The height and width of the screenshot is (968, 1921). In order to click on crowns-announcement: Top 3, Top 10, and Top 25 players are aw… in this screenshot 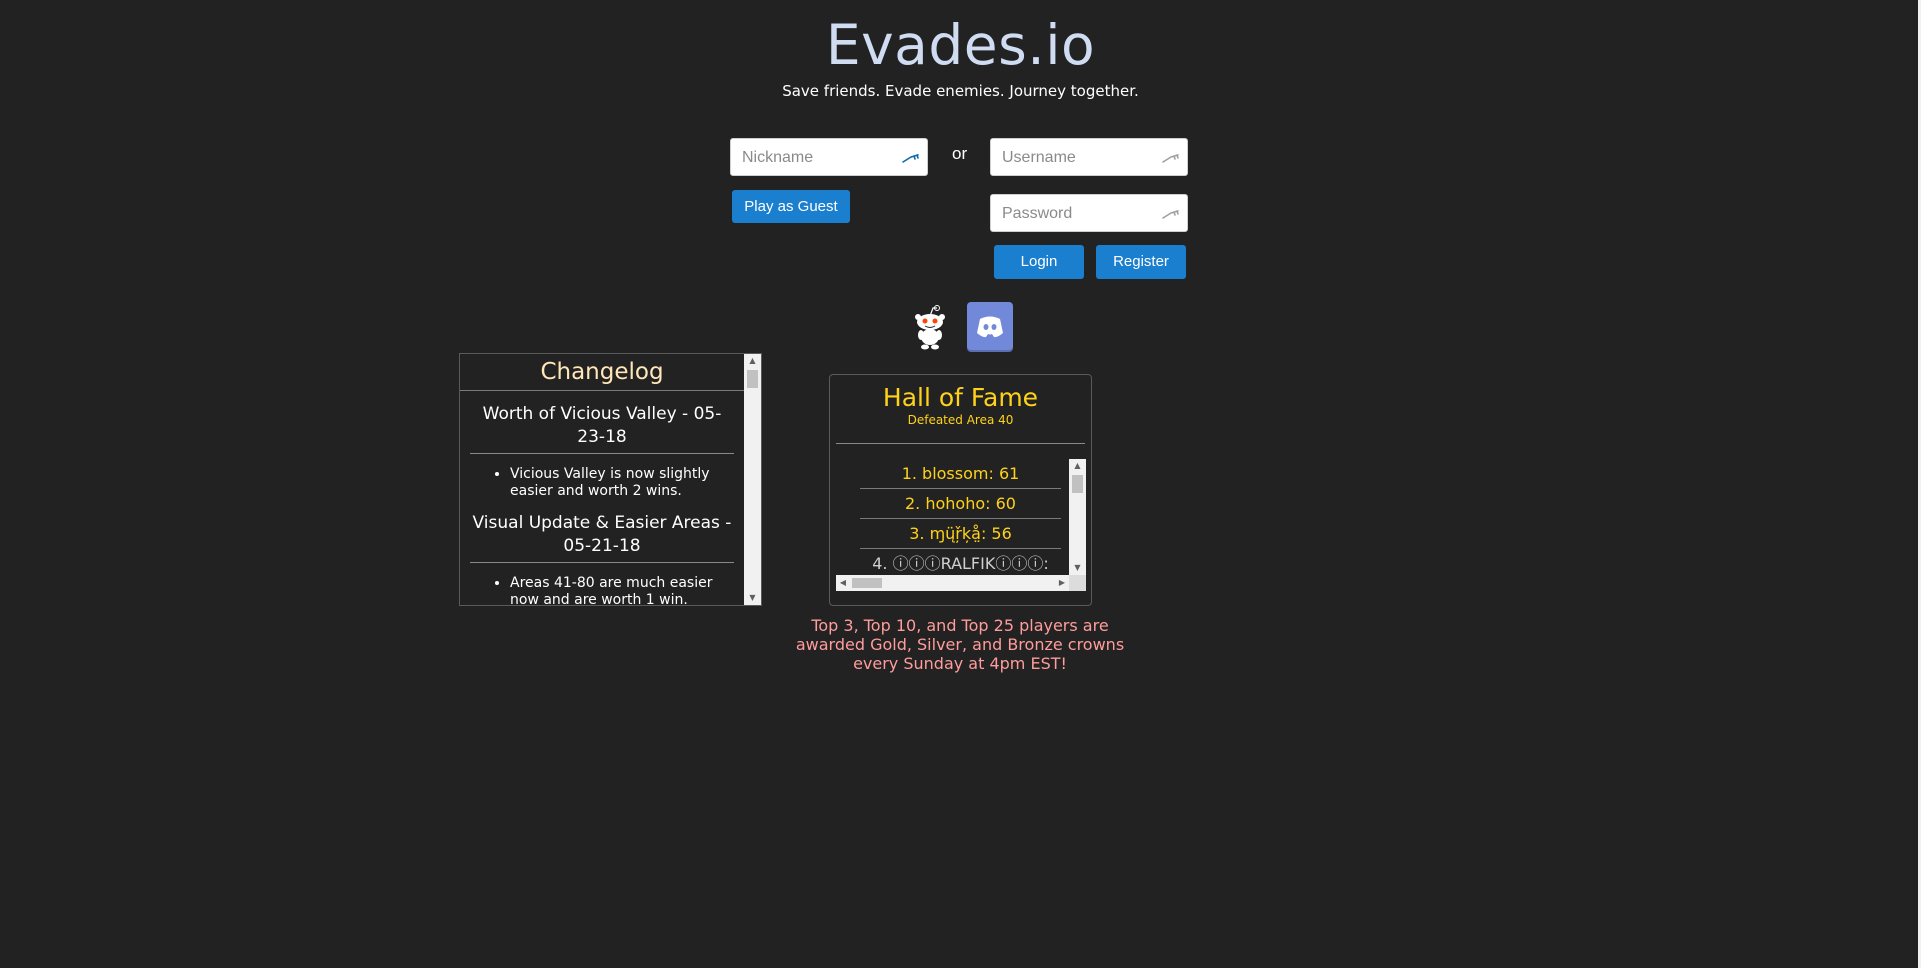, I will do `click(960, 644)`.